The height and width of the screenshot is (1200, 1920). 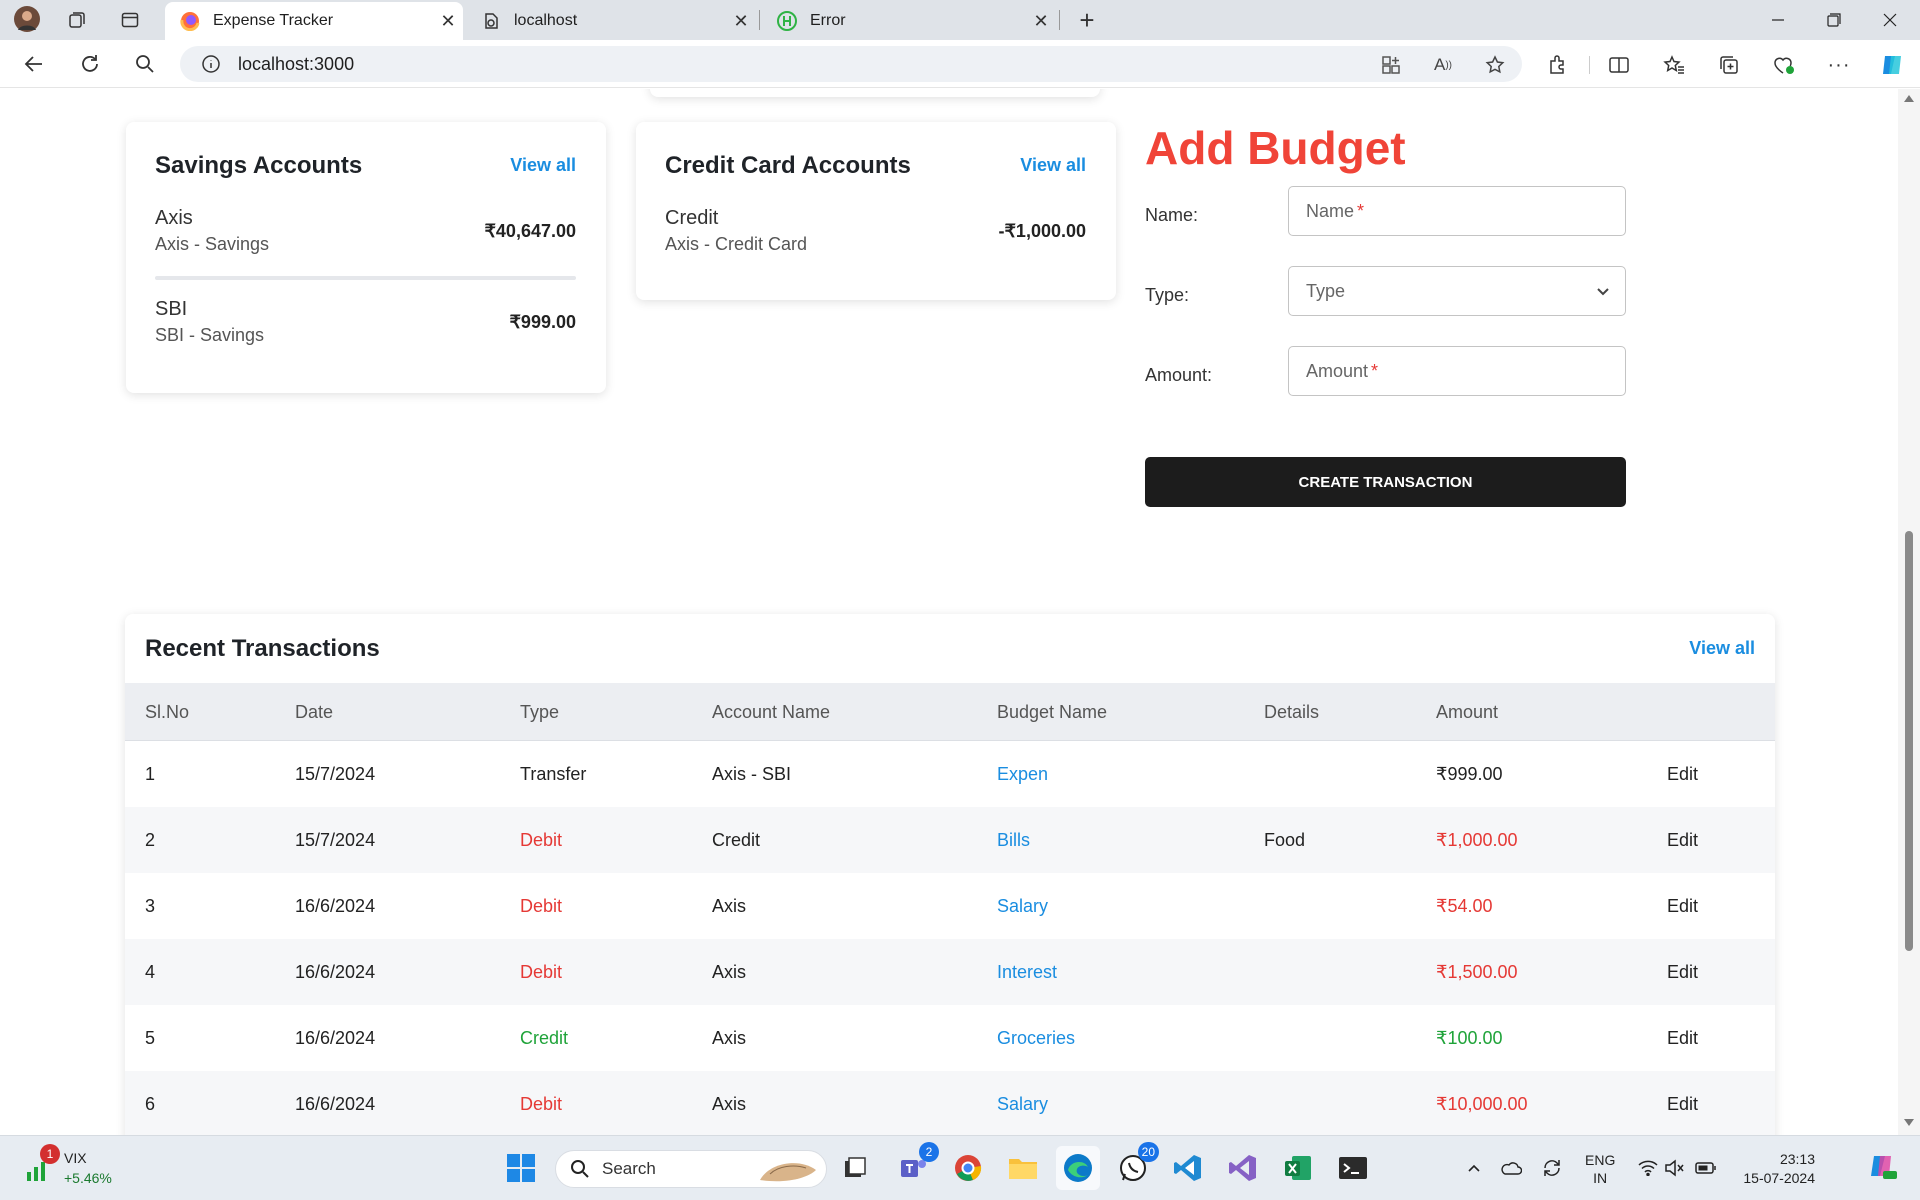 I want to click on scroll-down-arrow-icon, so click(x=1909, y=1122).